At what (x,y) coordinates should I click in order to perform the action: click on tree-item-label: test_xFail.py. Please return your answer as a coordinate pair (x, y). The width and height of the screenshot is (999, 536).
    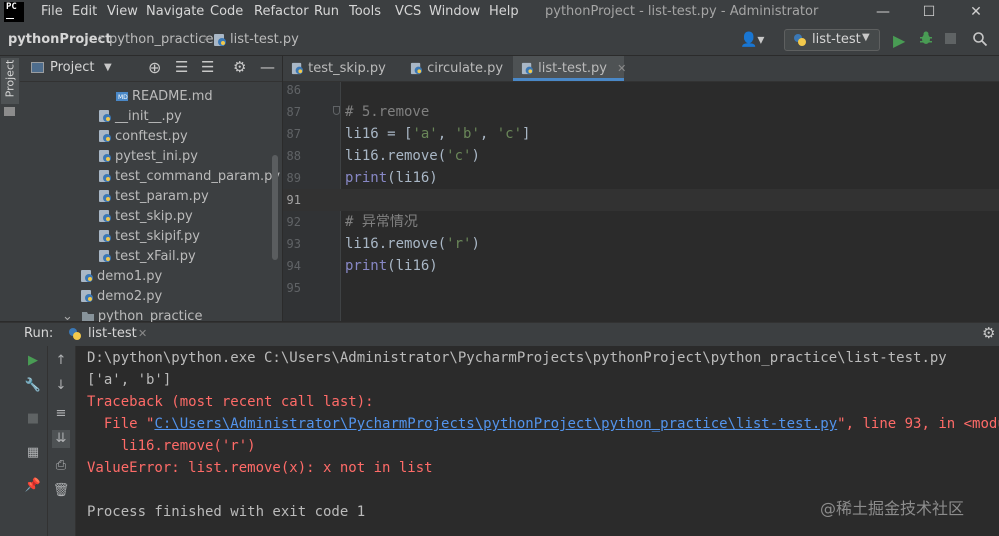
    Looking at the image, I should click on (155, 256).